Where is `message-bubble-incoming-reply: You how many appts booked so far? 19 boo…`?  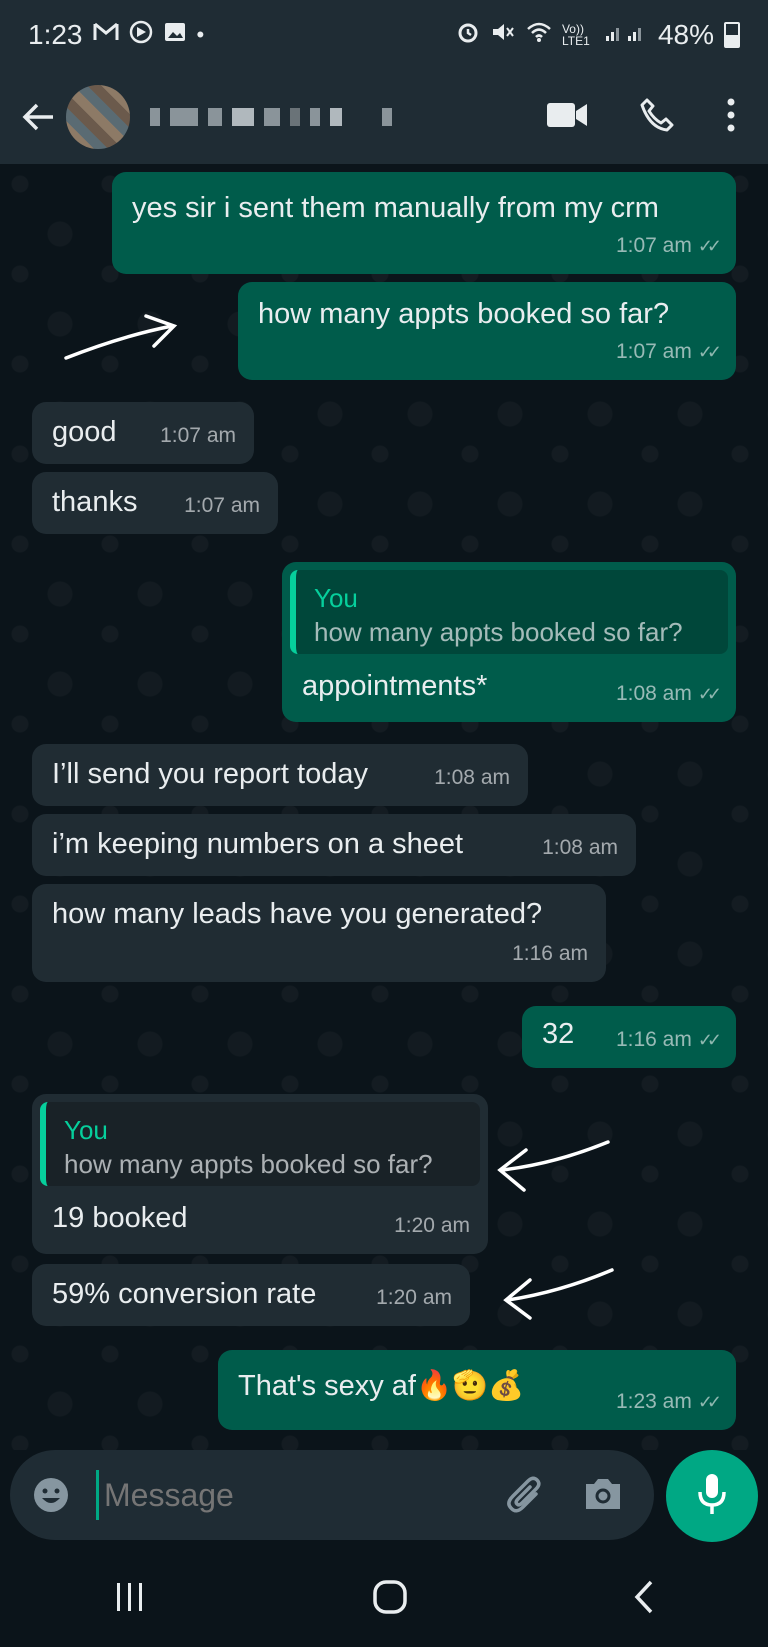 message-bubble-incoming-reply: You how many appts booked so far? 19 boo… is located at coordinates (260, 1174).